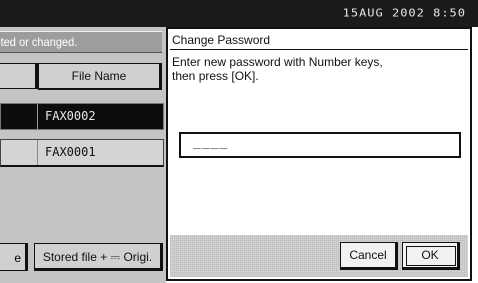  What do you see at coordinates (211, 142) in the screenshot?
I see `password-placeholder: ____` at bounding box center [211, 142].